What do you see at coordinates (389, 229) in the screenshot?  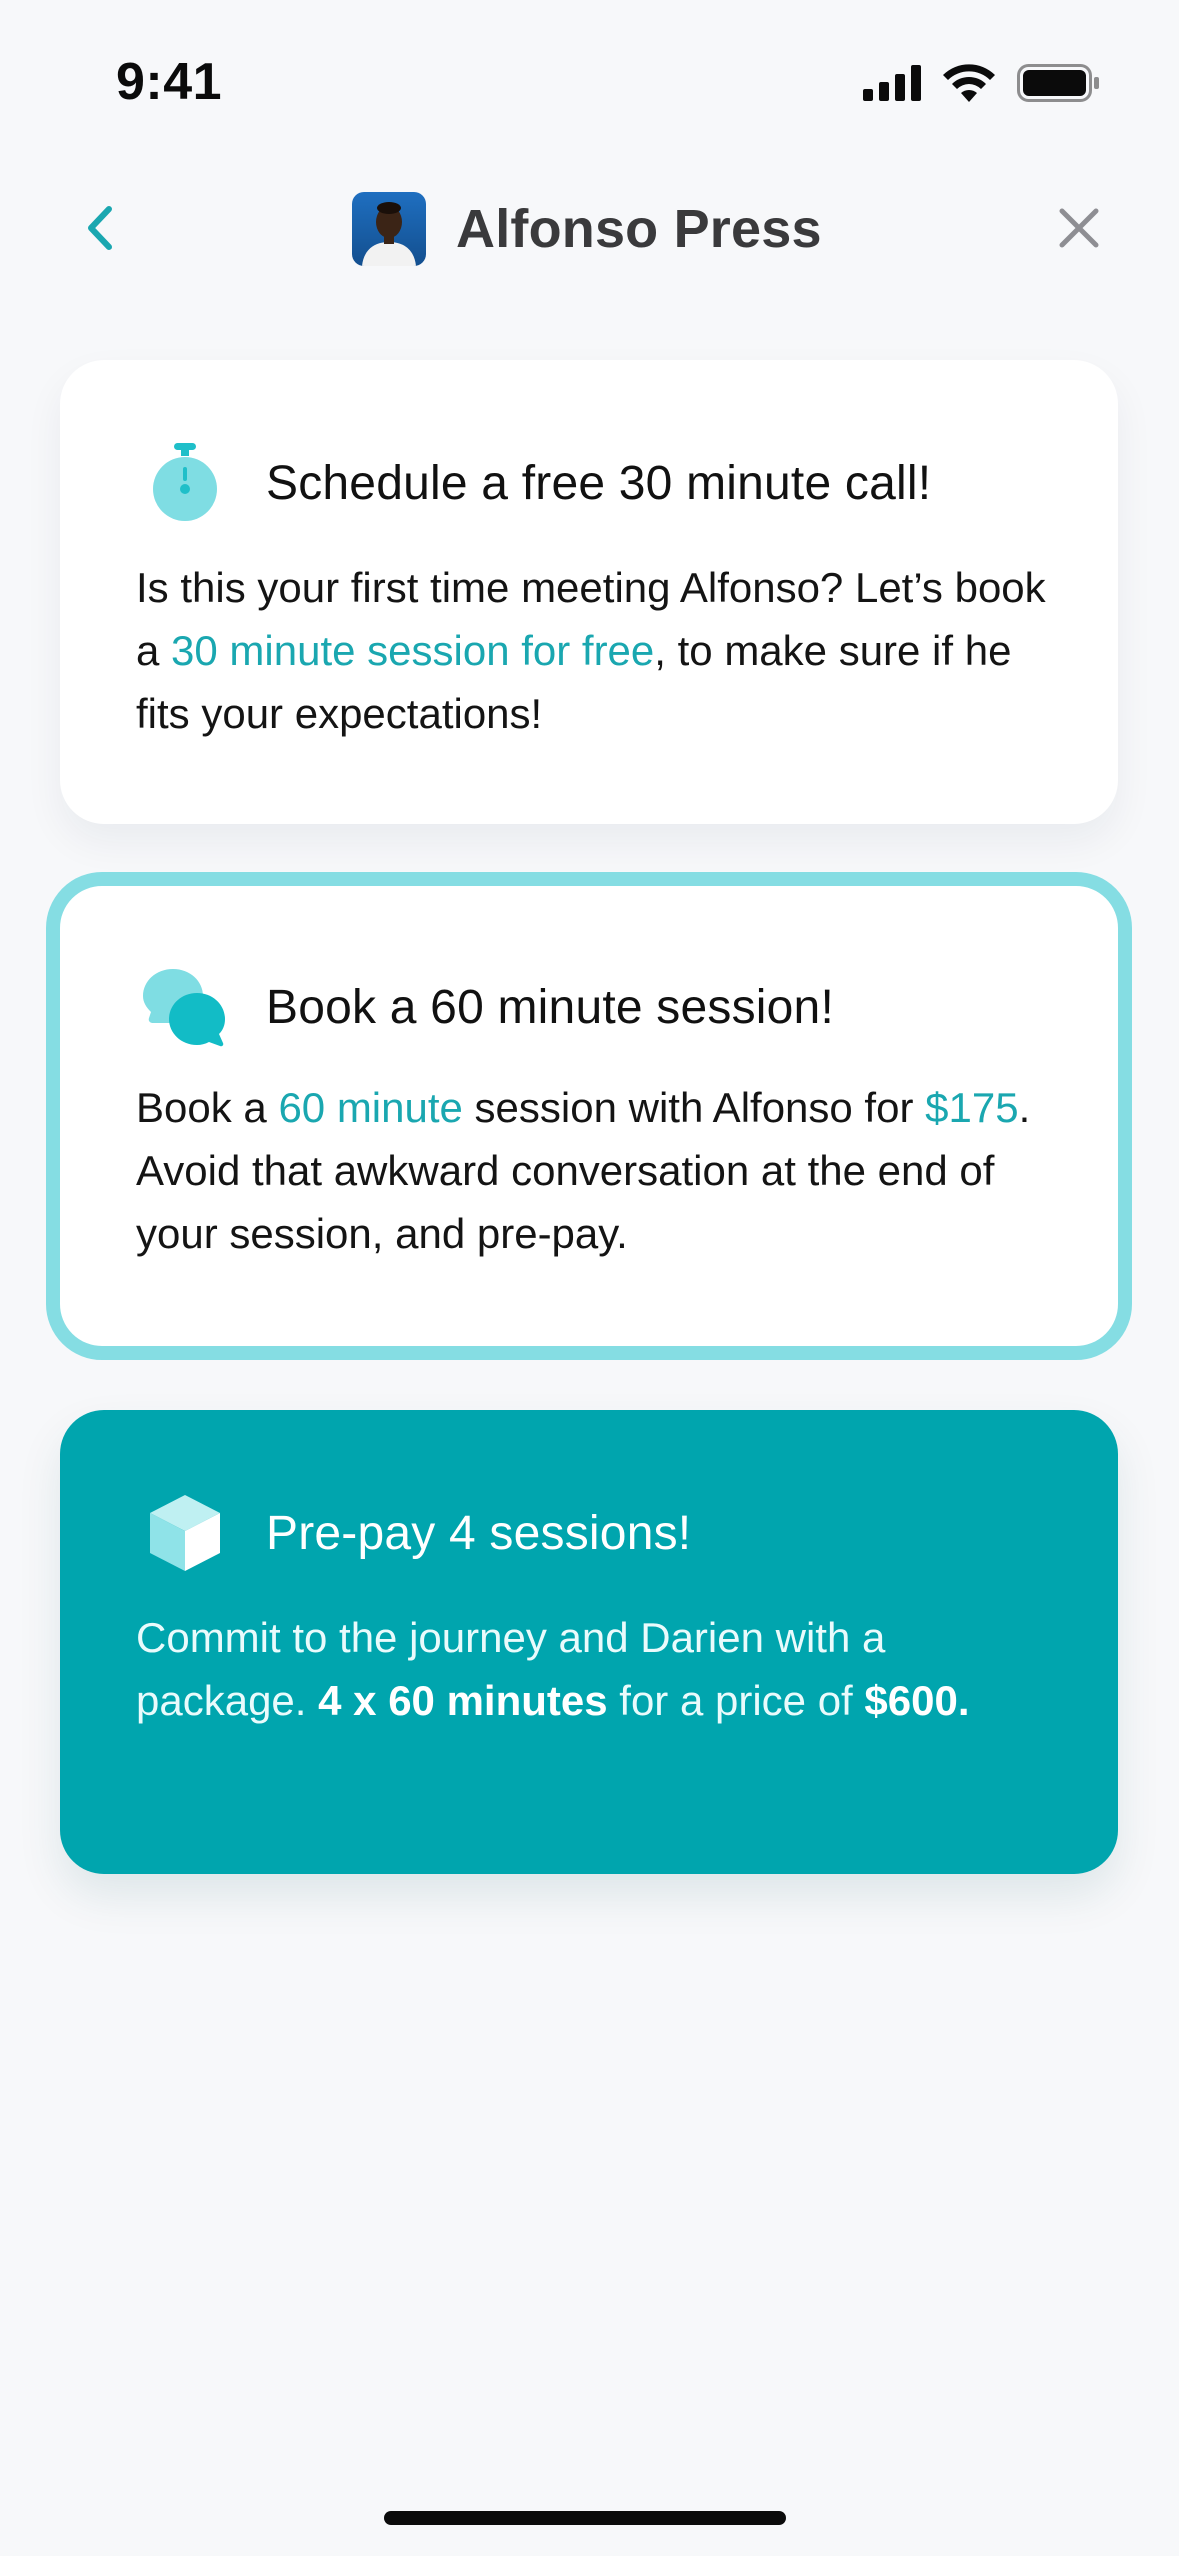 I see `avatar` at bounding box center [389, 229].